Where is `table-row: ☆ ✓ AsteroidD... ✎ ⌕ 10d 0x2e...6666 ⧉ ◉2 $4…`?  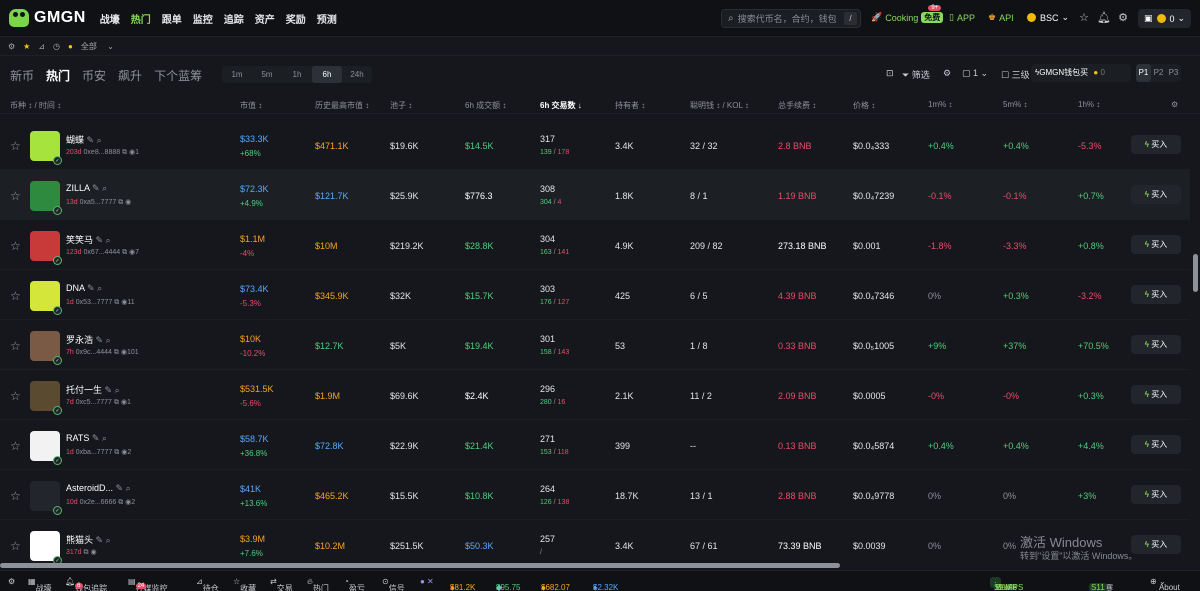
table-row: ☆ ✓ AsteroidD... ✎ ⌕ 10d 0x2e...6666 ⧉ ◉2 $4… is located at coordinates (595, 495).